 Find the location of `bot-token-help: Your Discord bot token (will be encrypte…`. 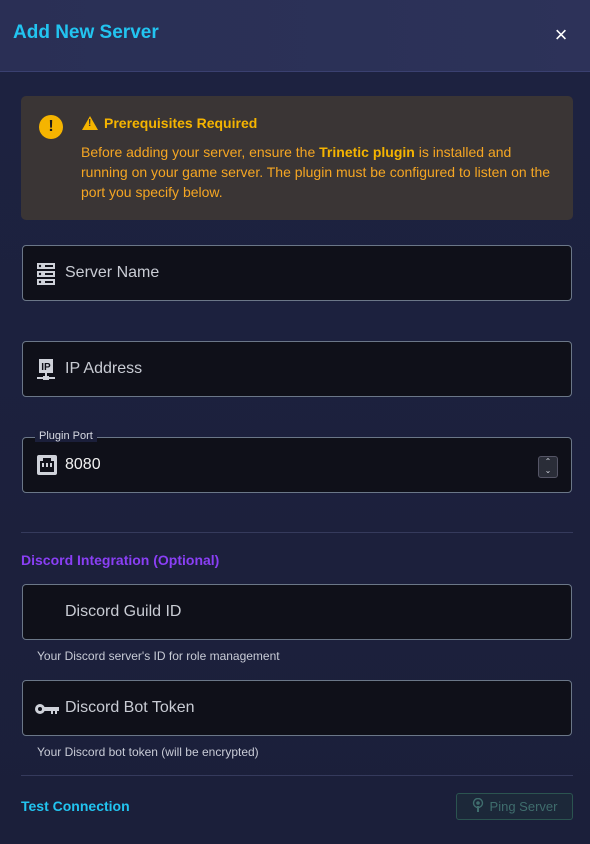

bot-token-help: Your Discord bot token (will be encrypte… is located at coordinates (148, 752).